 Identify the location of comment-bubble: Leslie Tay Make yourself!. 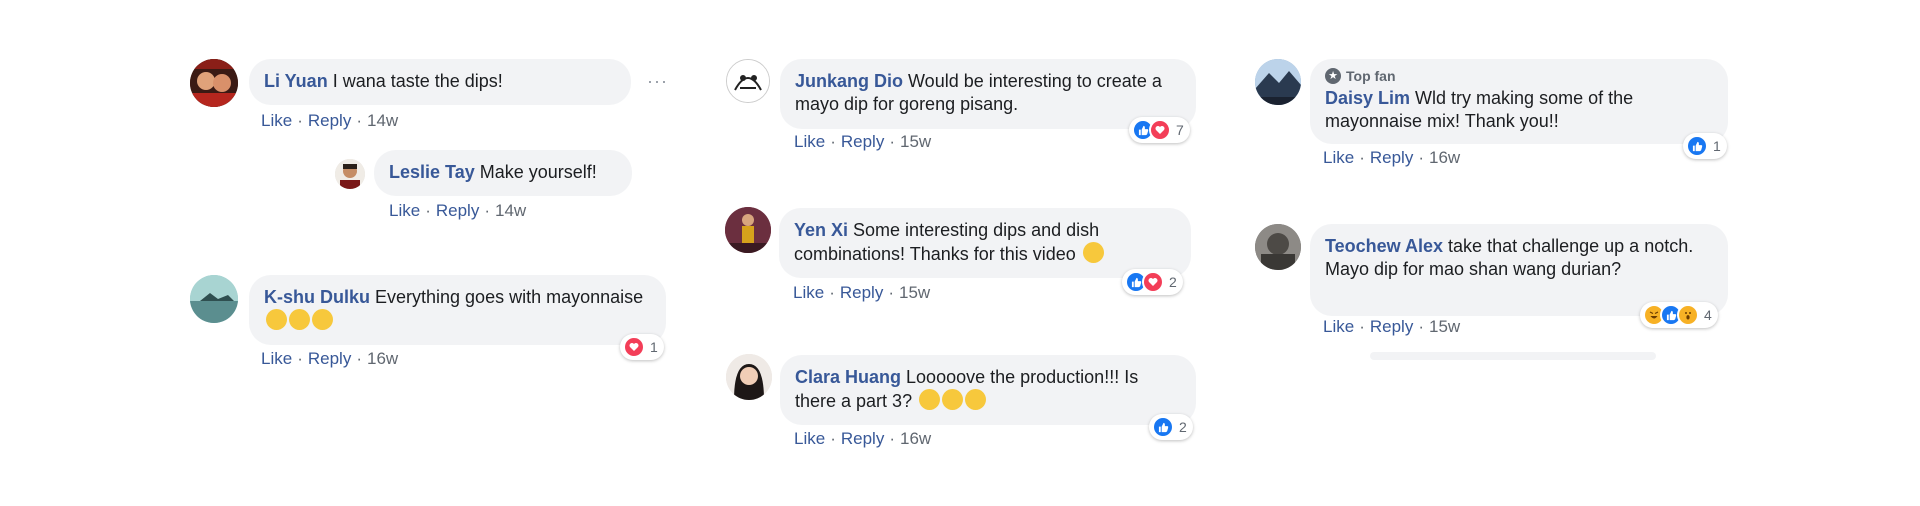
(503, 173).